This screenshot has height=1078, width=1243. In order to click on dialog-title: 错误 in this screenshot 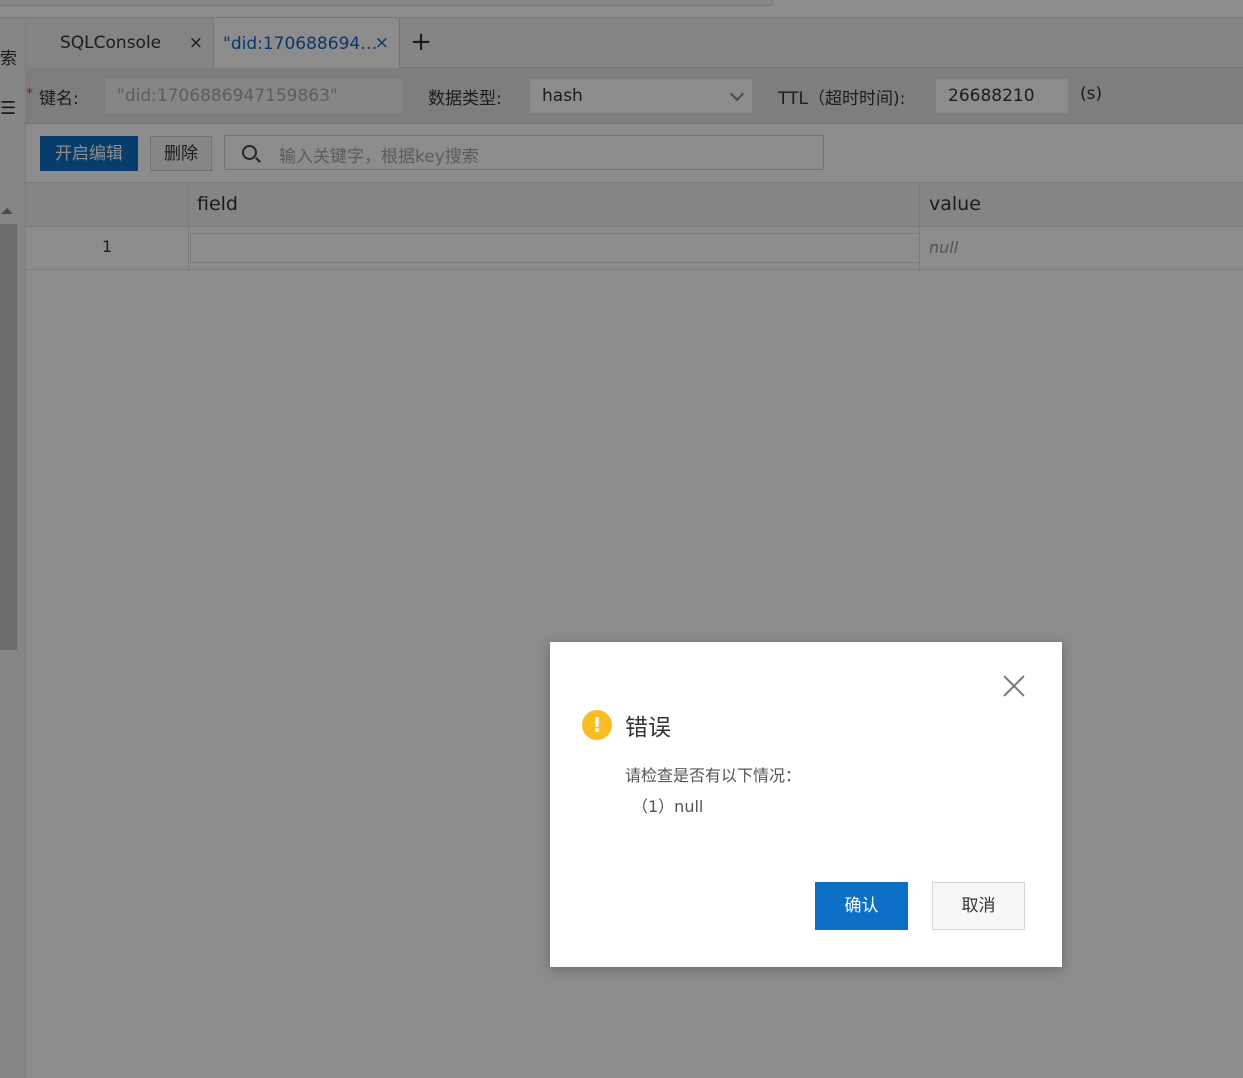, I will do `click(648, 728)`.